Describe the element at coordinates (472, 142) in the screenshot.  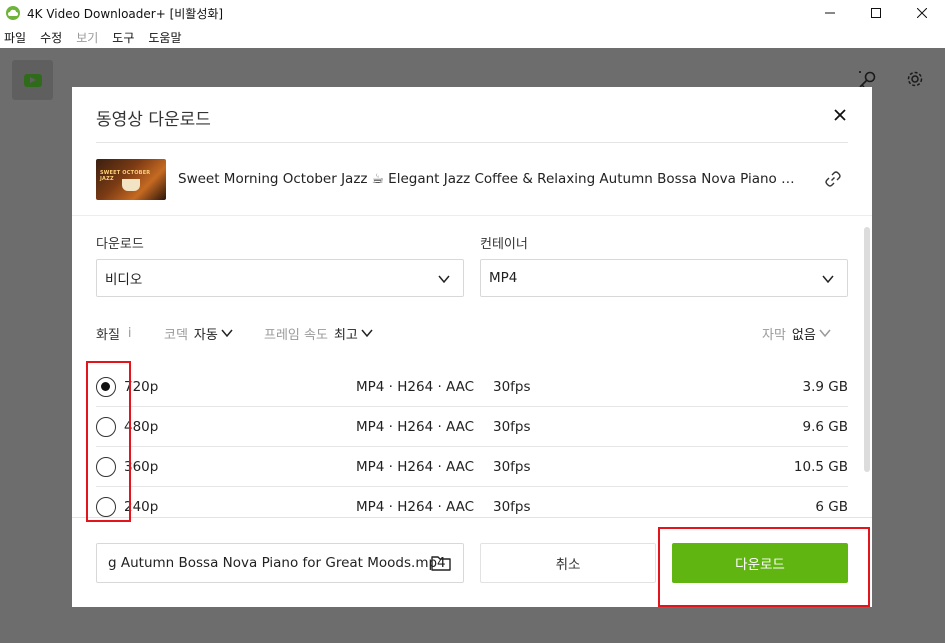
I see `divider` at that location.